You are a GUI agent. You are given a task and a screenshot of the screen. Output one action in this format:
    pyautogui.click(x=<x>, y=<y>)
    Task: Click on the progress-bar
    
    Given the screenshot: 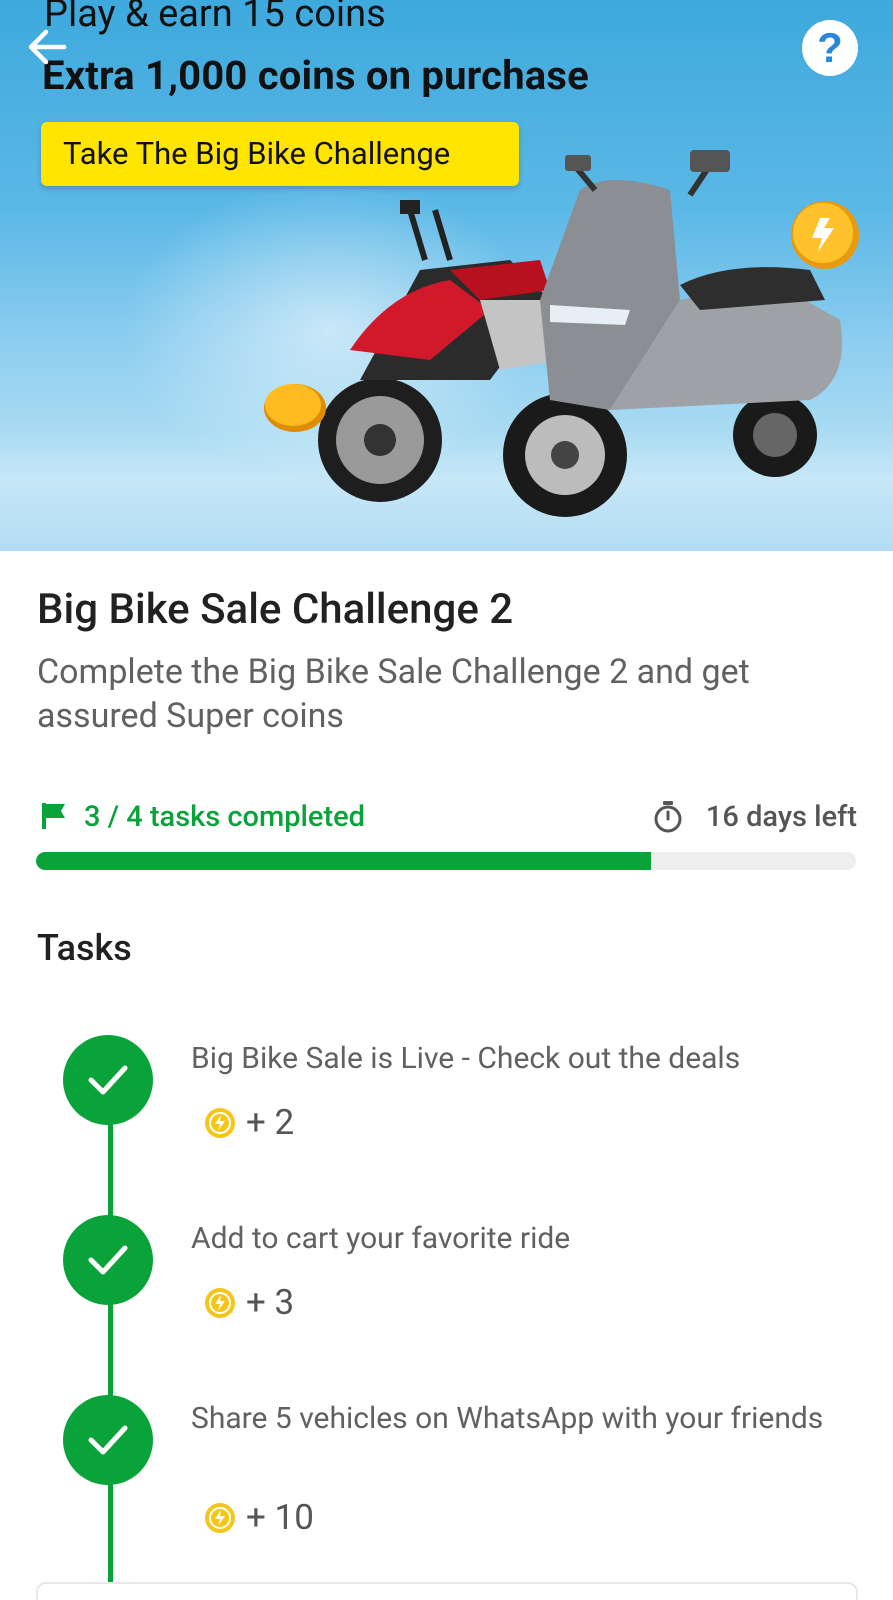 What is the action you would take?
    pyautogui.click(x=446, y=861)
    